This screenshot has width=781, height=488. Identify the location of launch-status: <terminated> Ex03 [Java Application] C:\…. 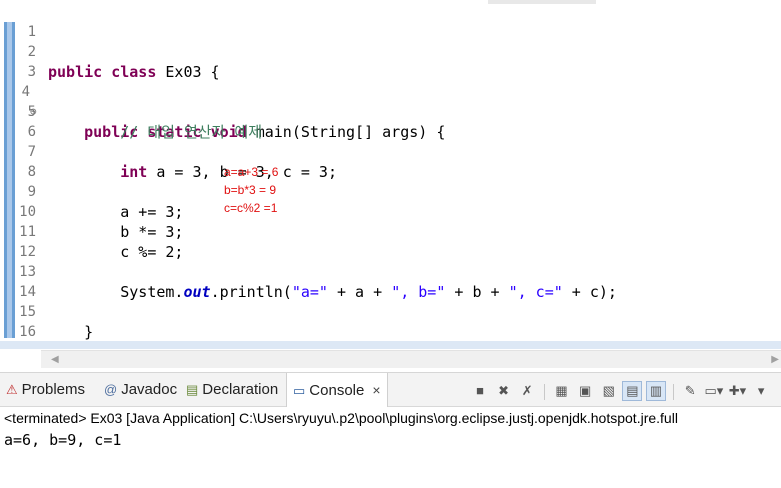
(341, 418).